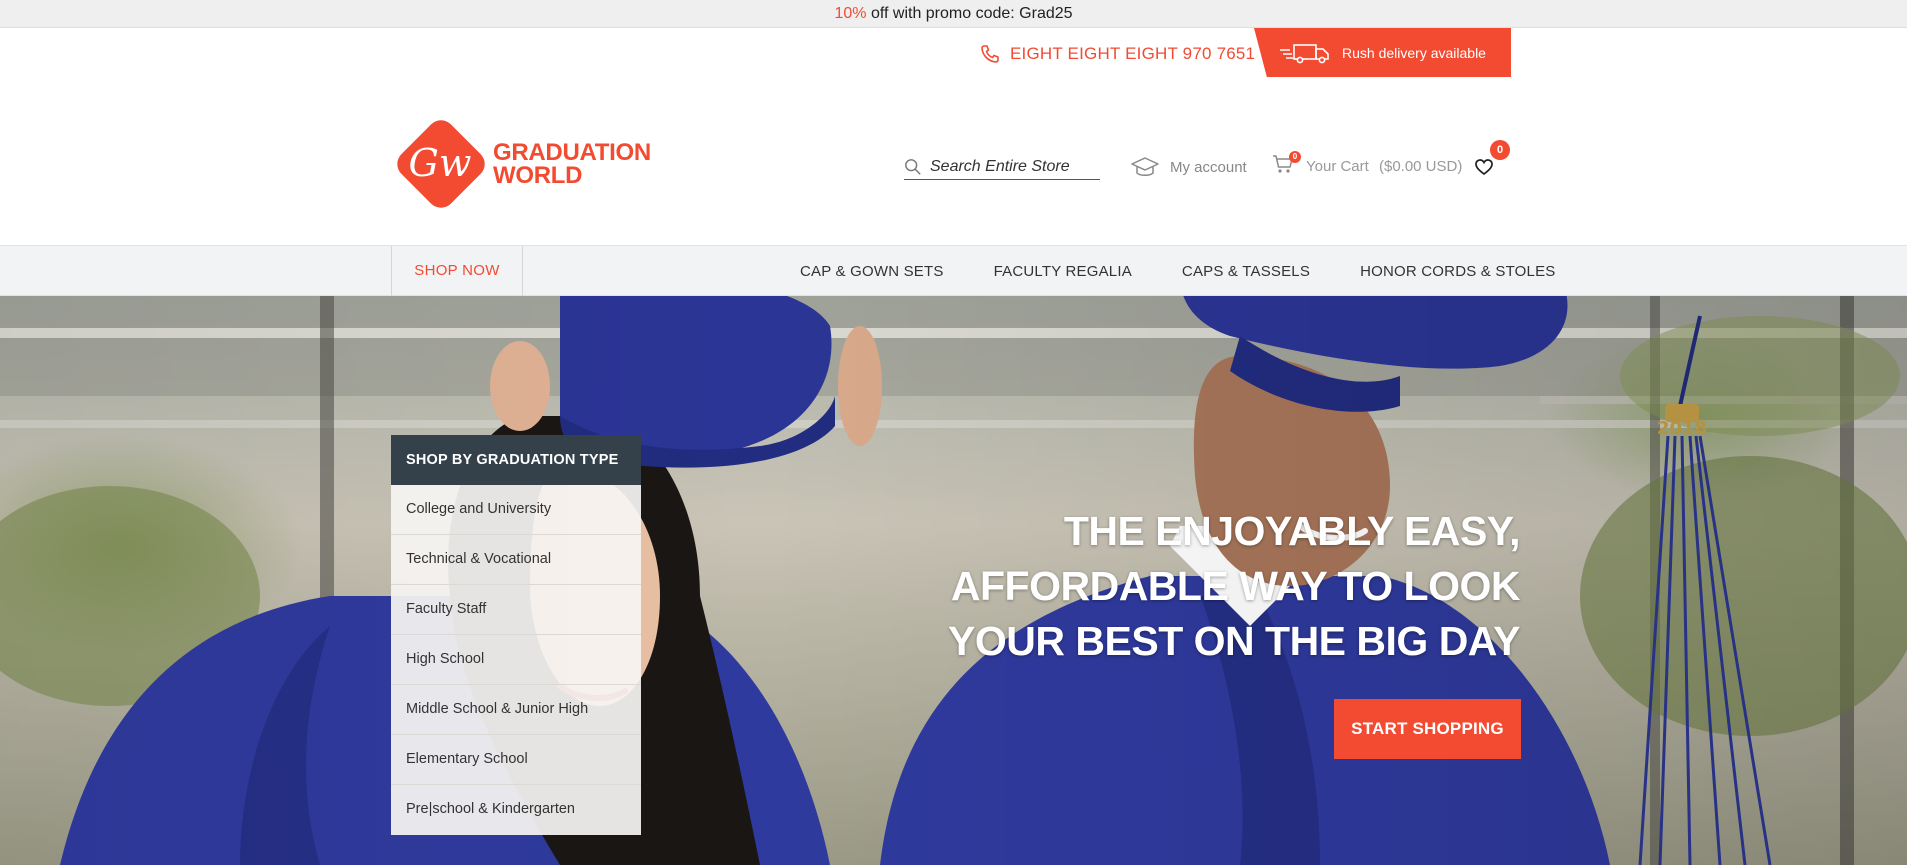 The width and height of the screenshot is (1907, 865). I want to click on truck-icon, so click(1304, 53).